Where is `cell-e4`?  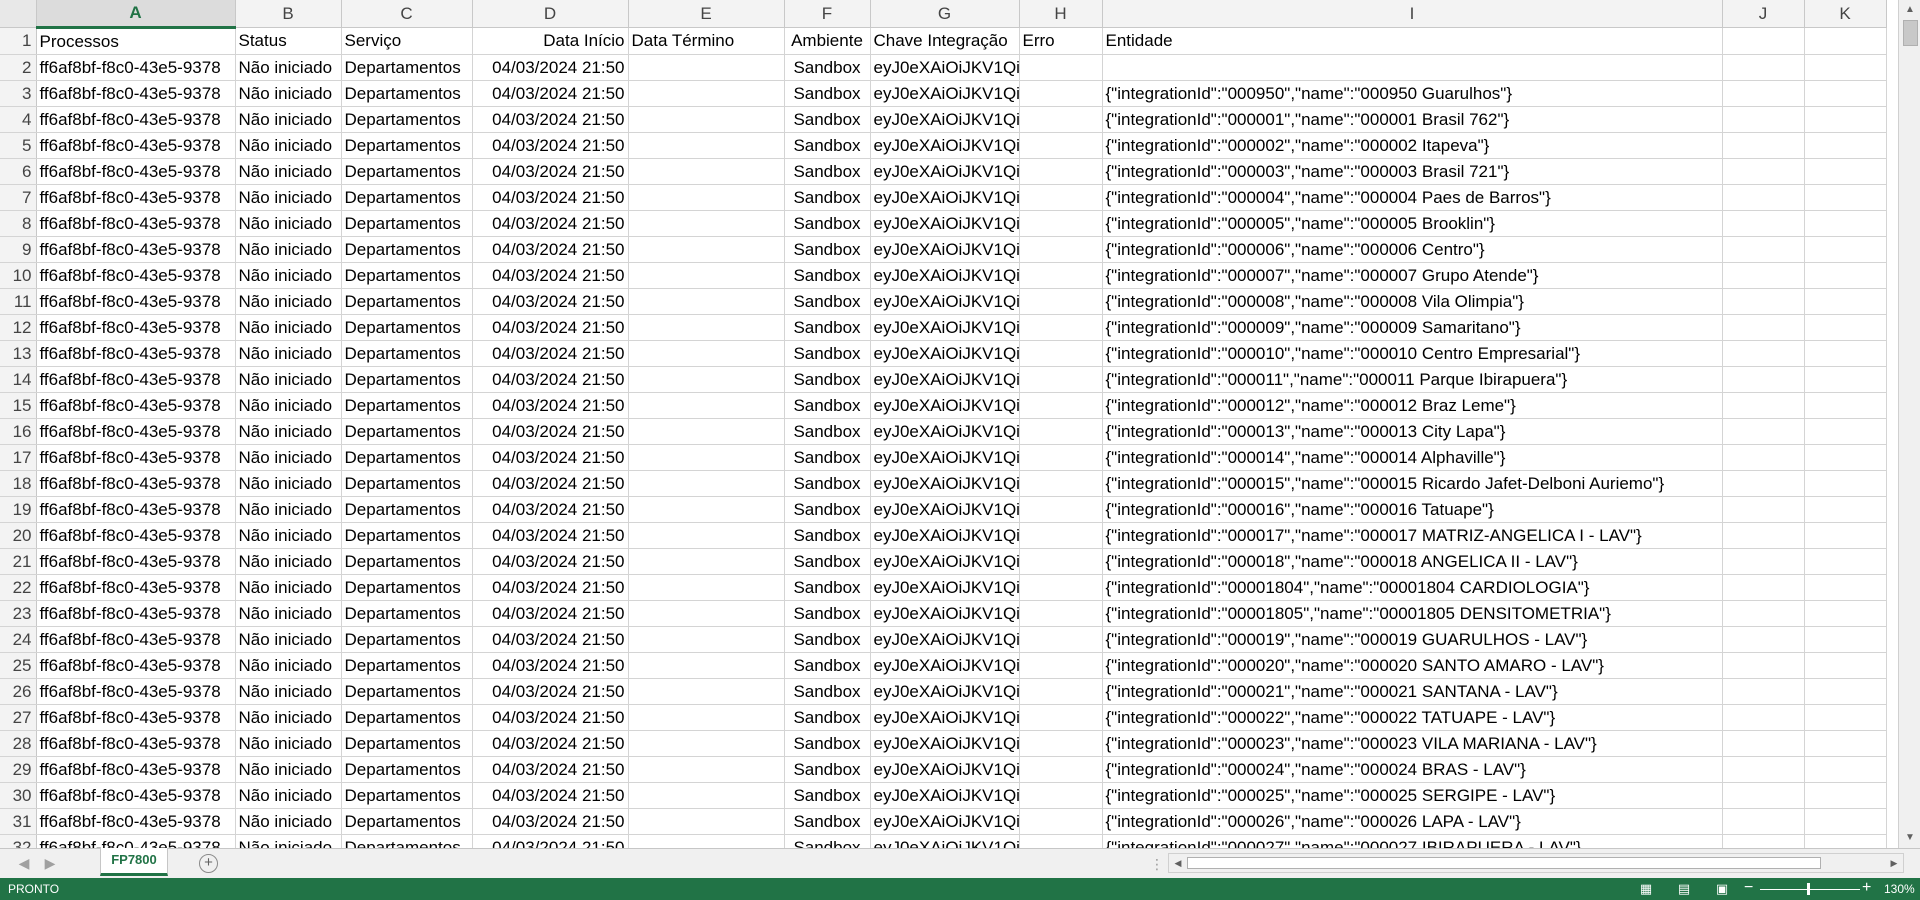
cell-e4 is located at coordinates (706, 119).